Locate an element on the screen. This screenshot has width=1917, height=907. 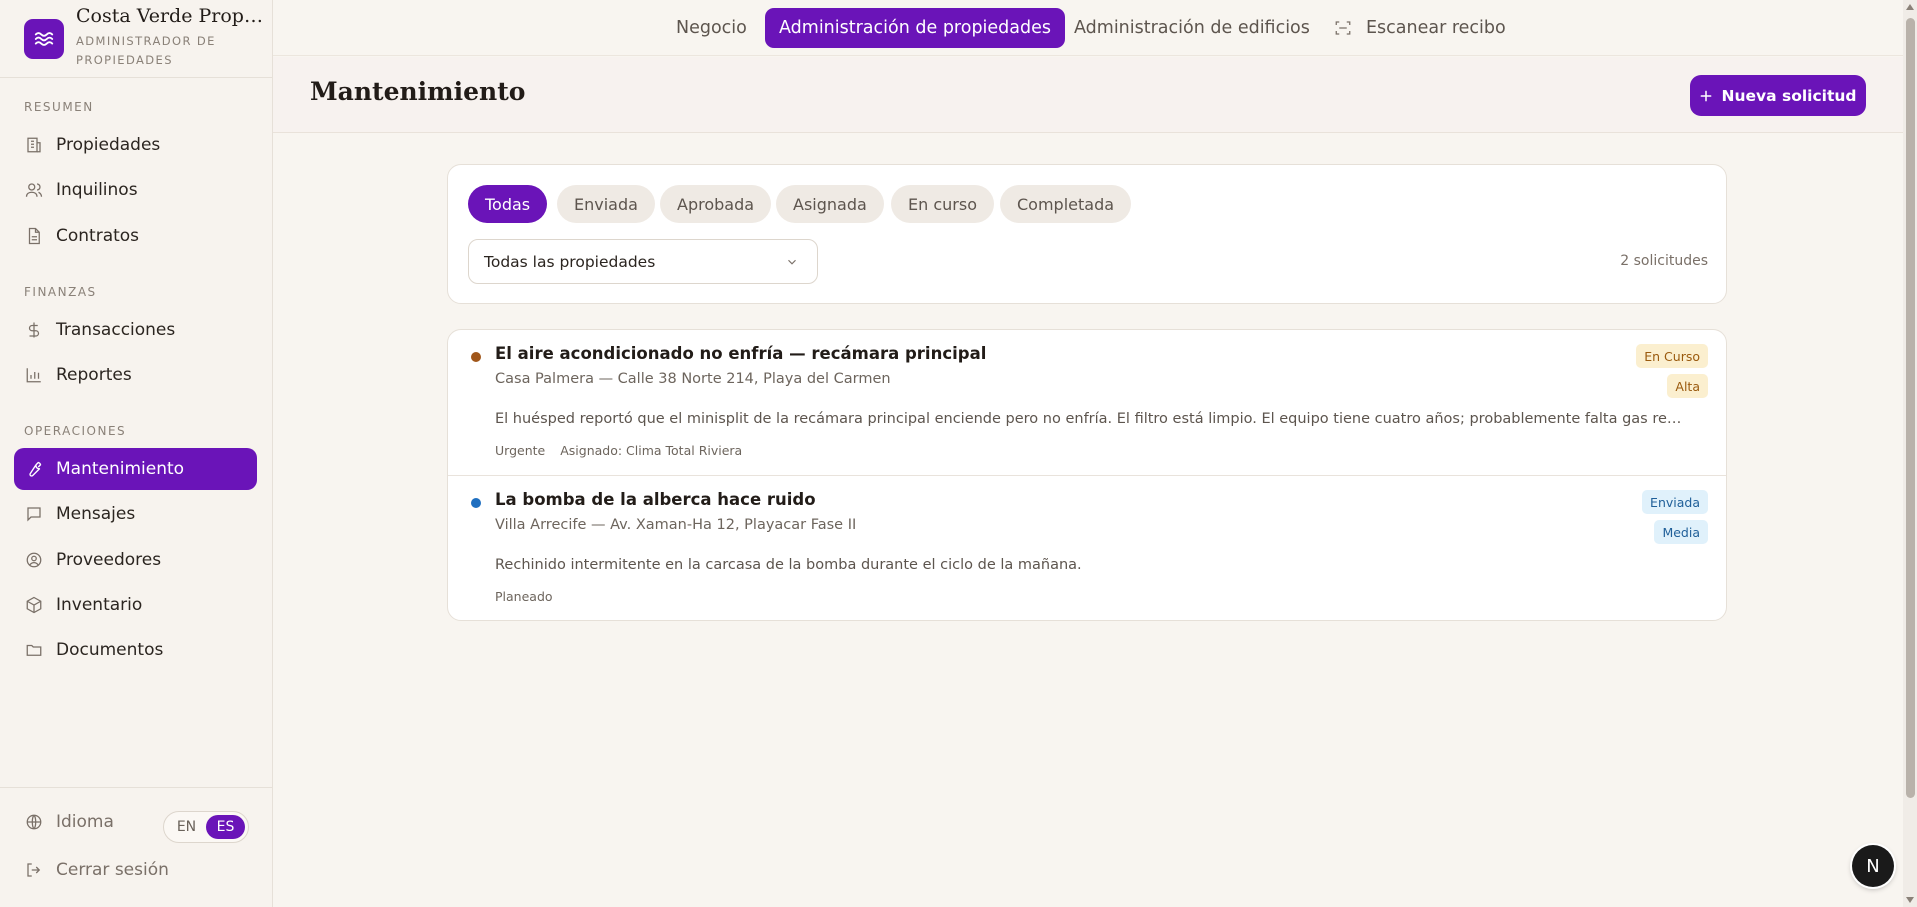
sidebar-item-mensajes: Mensajes is located at coordinates (135, 514).